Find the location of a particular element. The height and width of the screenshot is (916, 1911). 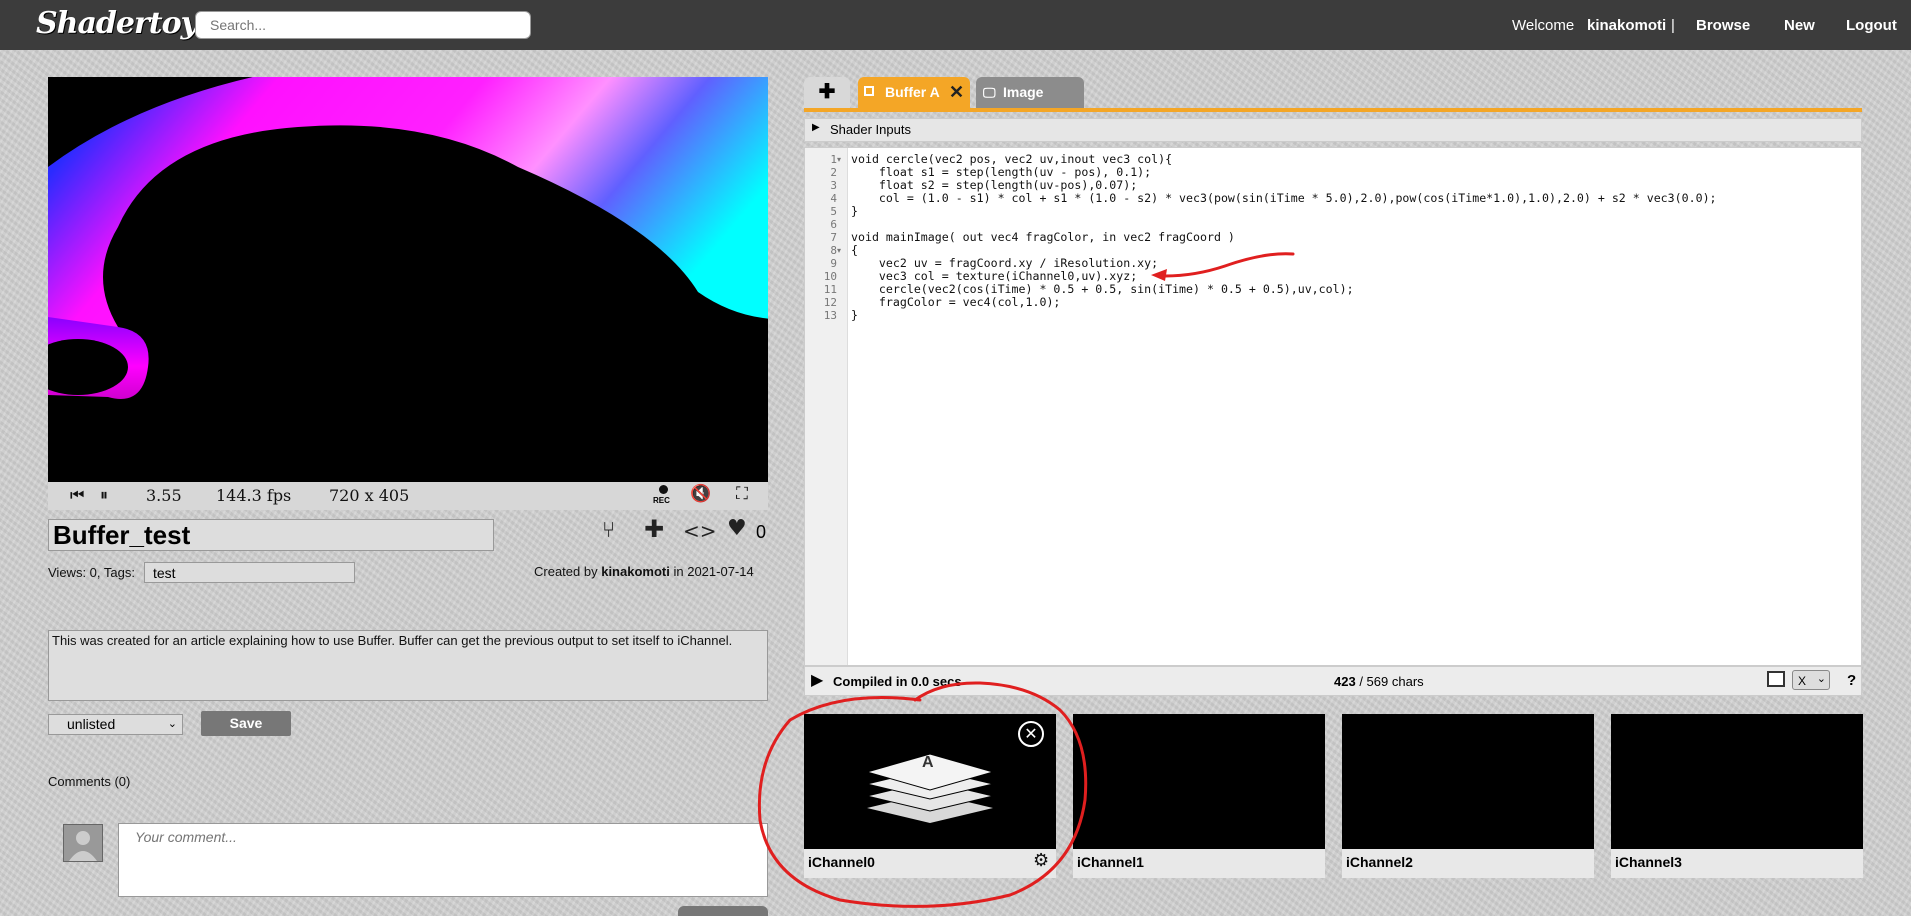

ichannel1-label: iChannel1 is located at coordinates (1110, 862).